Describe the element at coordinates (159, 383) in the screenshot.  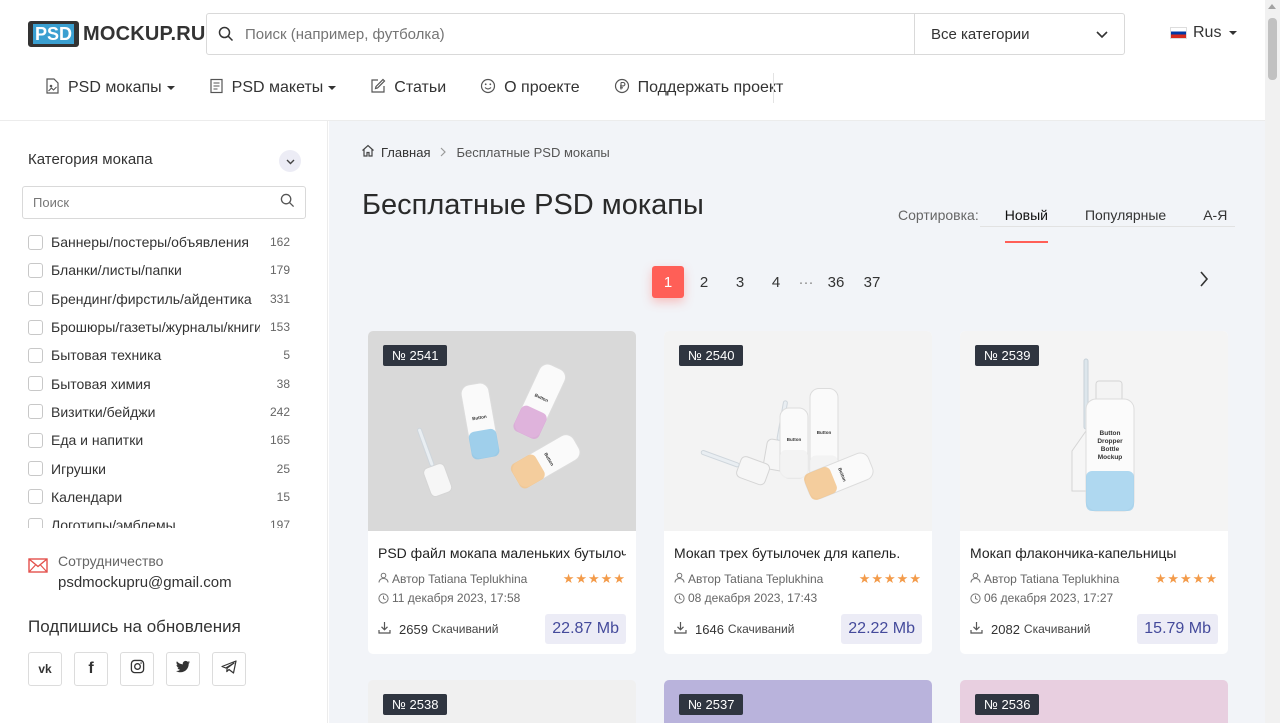
I see `category-filter-item: Бытовая химия 38` at that location.